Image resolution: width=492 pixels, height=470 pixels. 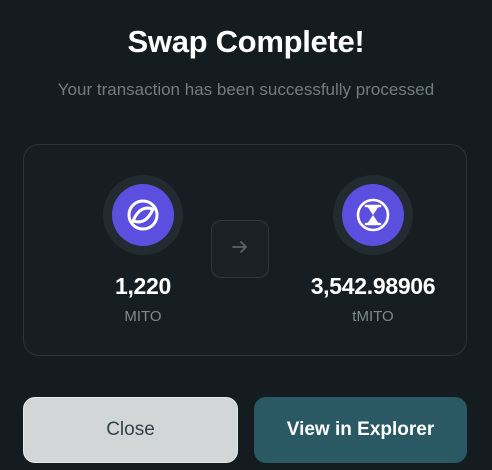 I want to click on modal-title: Swap Complete!, so click(x=246, y=41).